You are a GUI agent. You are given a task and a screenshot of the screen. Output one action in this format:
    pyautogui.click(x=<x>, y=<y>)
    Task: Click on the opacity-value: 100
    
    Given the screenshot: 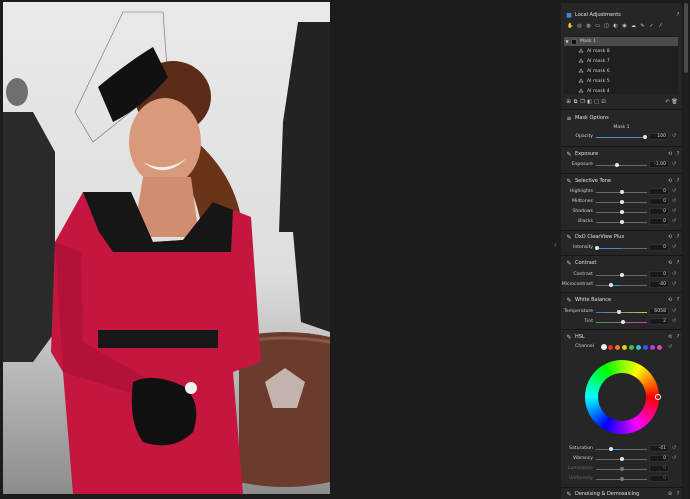 What is the action you would take?
    pyautogui.click(x=659, y=136)
    